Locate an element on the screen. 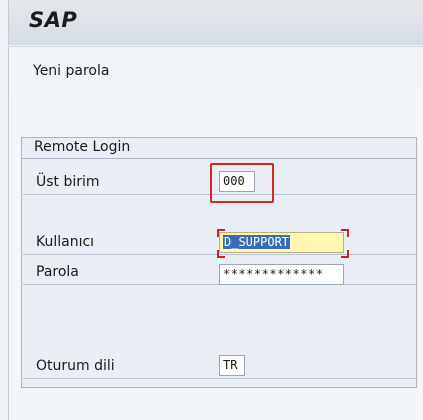 This screenshot has width=423, height=420. language-input: TR is located at coordinates (232, 365).